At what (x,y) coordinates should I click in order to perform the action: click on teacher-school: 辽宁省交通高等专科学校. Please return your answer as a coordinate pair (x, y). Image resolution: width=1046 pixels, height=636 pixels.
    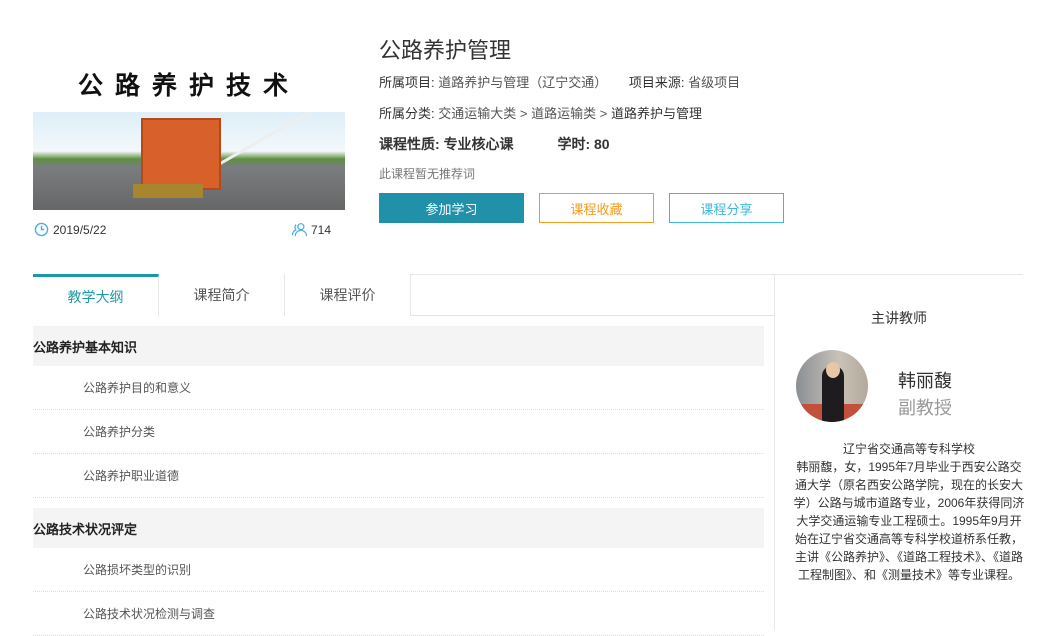
    Looking at the image, I should click on (908, 449).